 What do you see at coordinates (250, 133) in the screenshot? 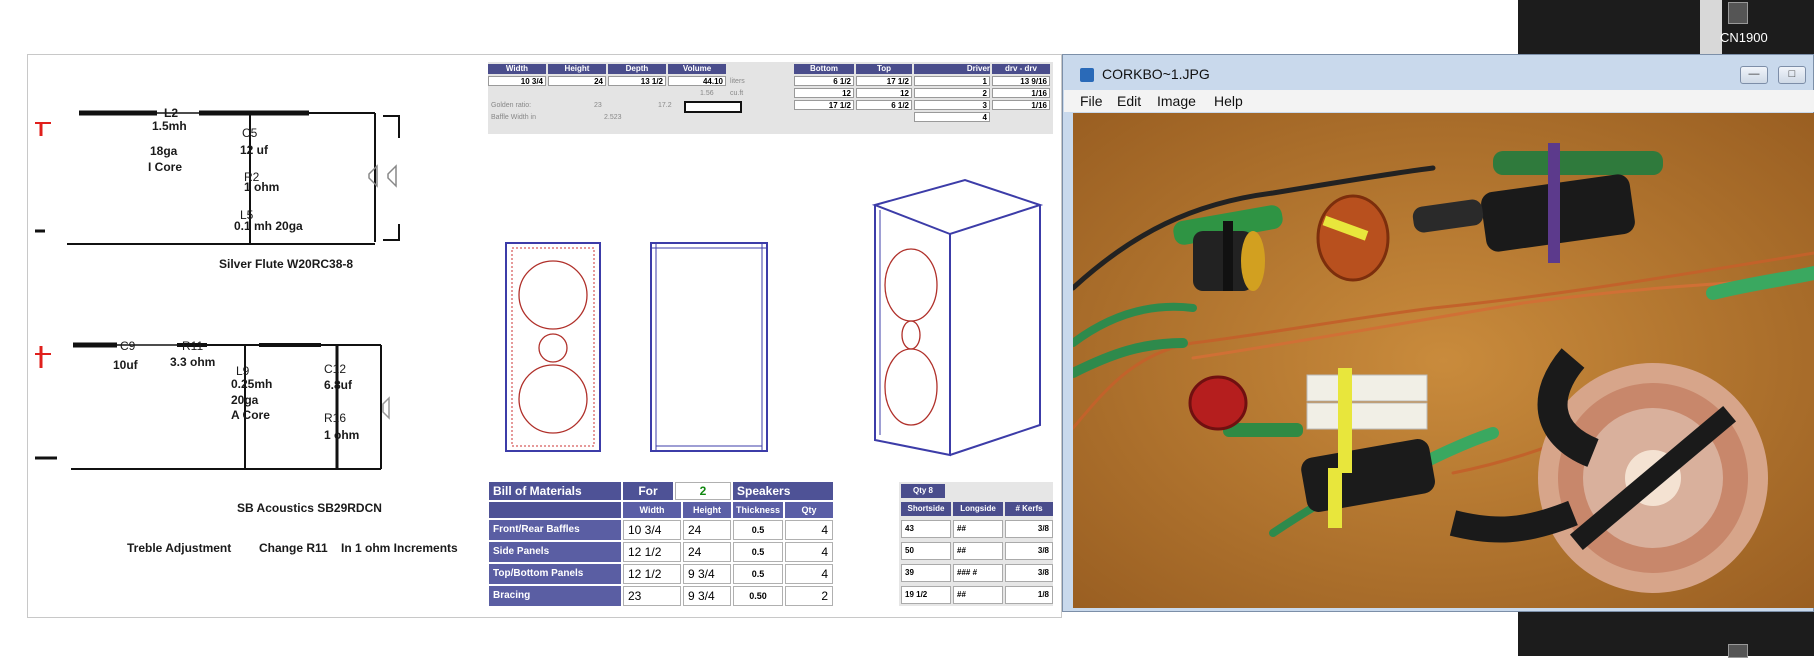
I see `c5-label: C5` at bounding box center [250, 133].